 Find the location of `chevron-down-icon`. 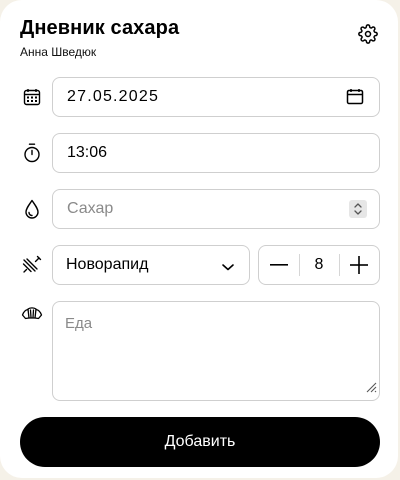

chevron-down-icon is located at coordinates (228, 268).